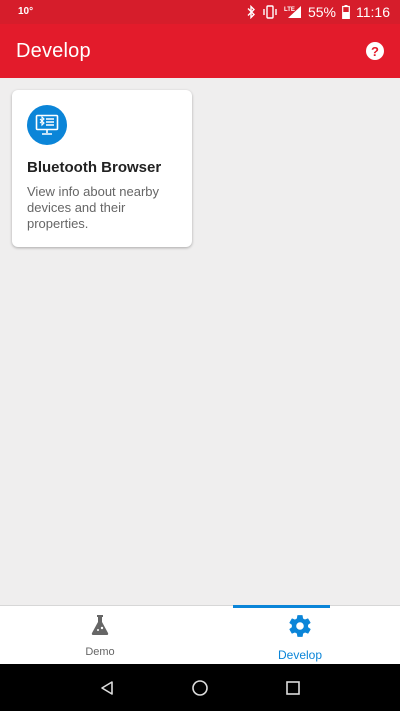 The image size is (400, 711). I want to click on nav-label-develop: Develop, so click(300, 655).